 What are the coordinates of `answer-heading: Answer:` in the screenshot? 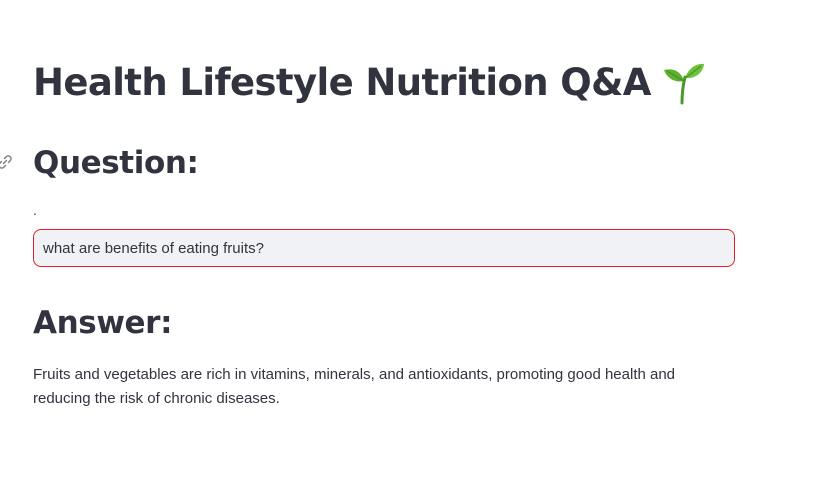 It's located at (103, 323).